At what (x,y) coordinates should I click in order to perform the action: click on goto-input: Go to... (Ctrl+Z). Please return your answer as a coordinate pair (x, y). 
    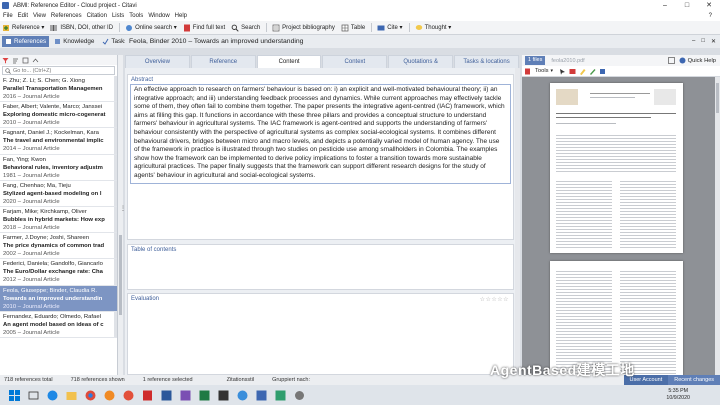
    Looking at the image, I should click on (58, 70).